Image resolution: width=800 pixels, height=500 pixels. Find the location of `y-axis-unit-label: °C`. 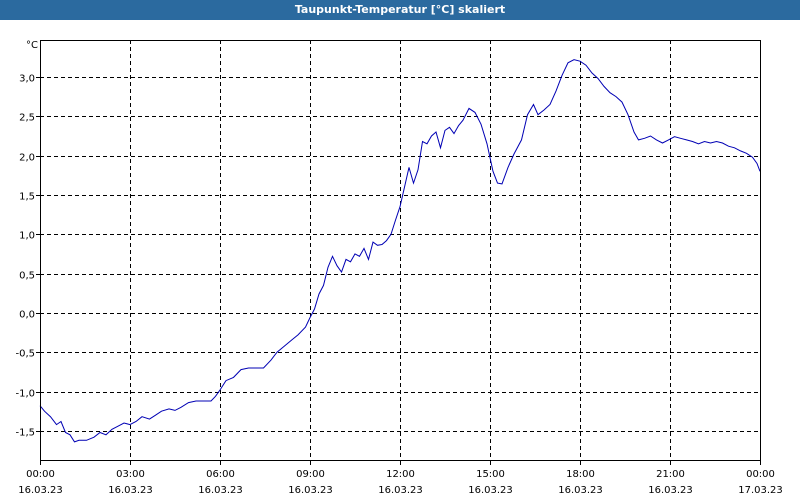

y-axis-unit-label: °C is located at coordinates (32, 45).